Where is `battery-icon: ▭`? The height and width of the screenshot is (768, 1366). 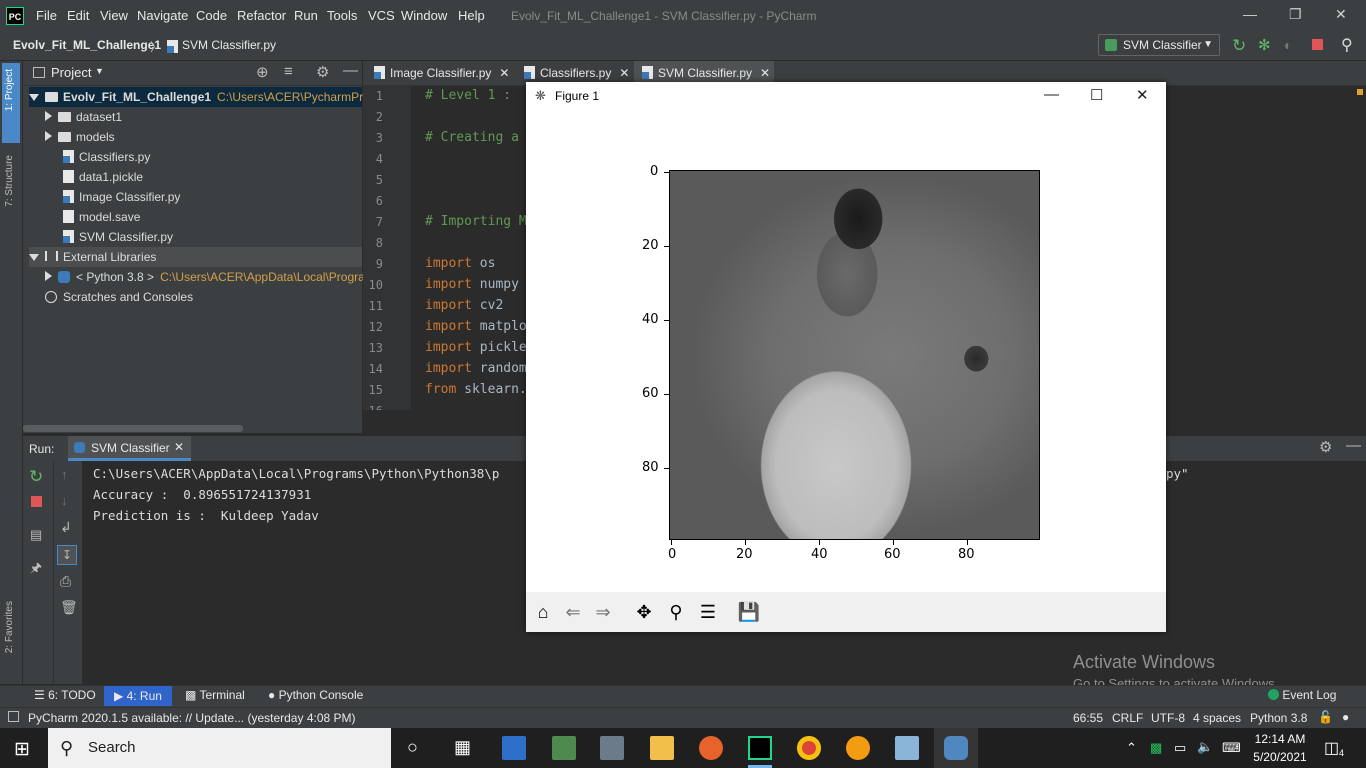
battery-icon: ▭ is located at coordinates (1180, 748).